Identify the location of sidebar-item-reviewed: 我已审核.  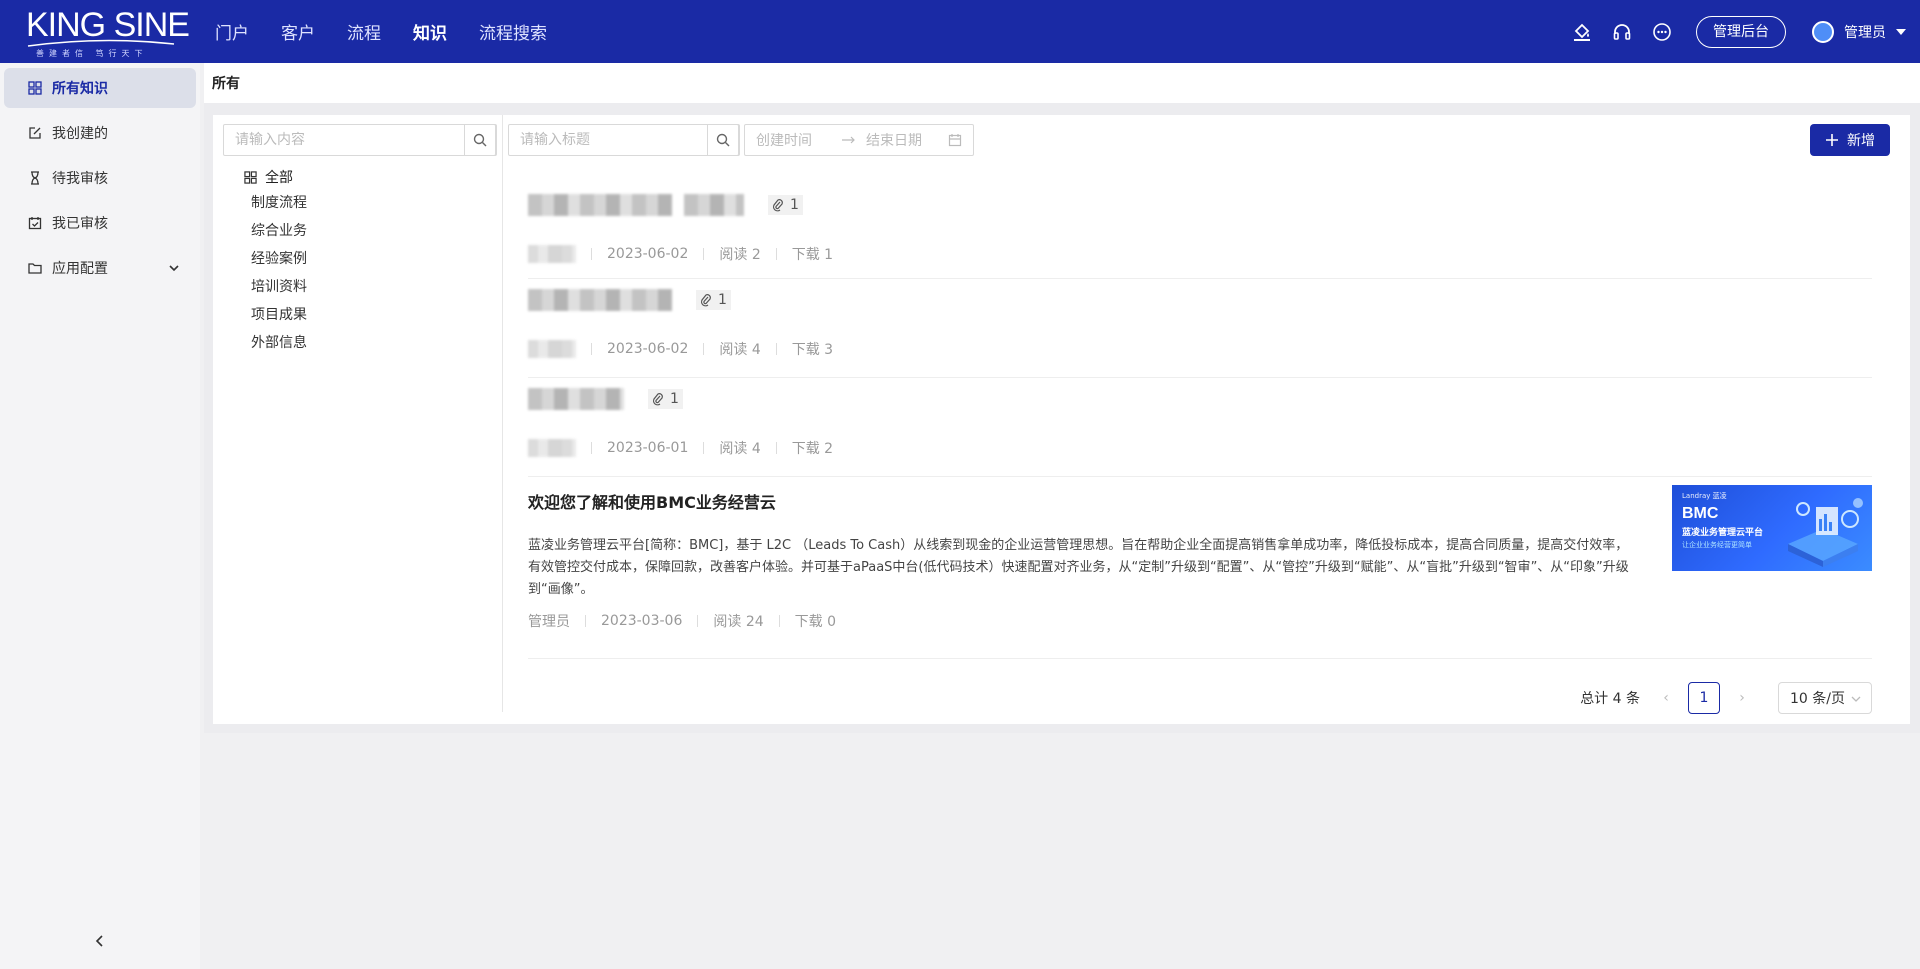
(100, 223).